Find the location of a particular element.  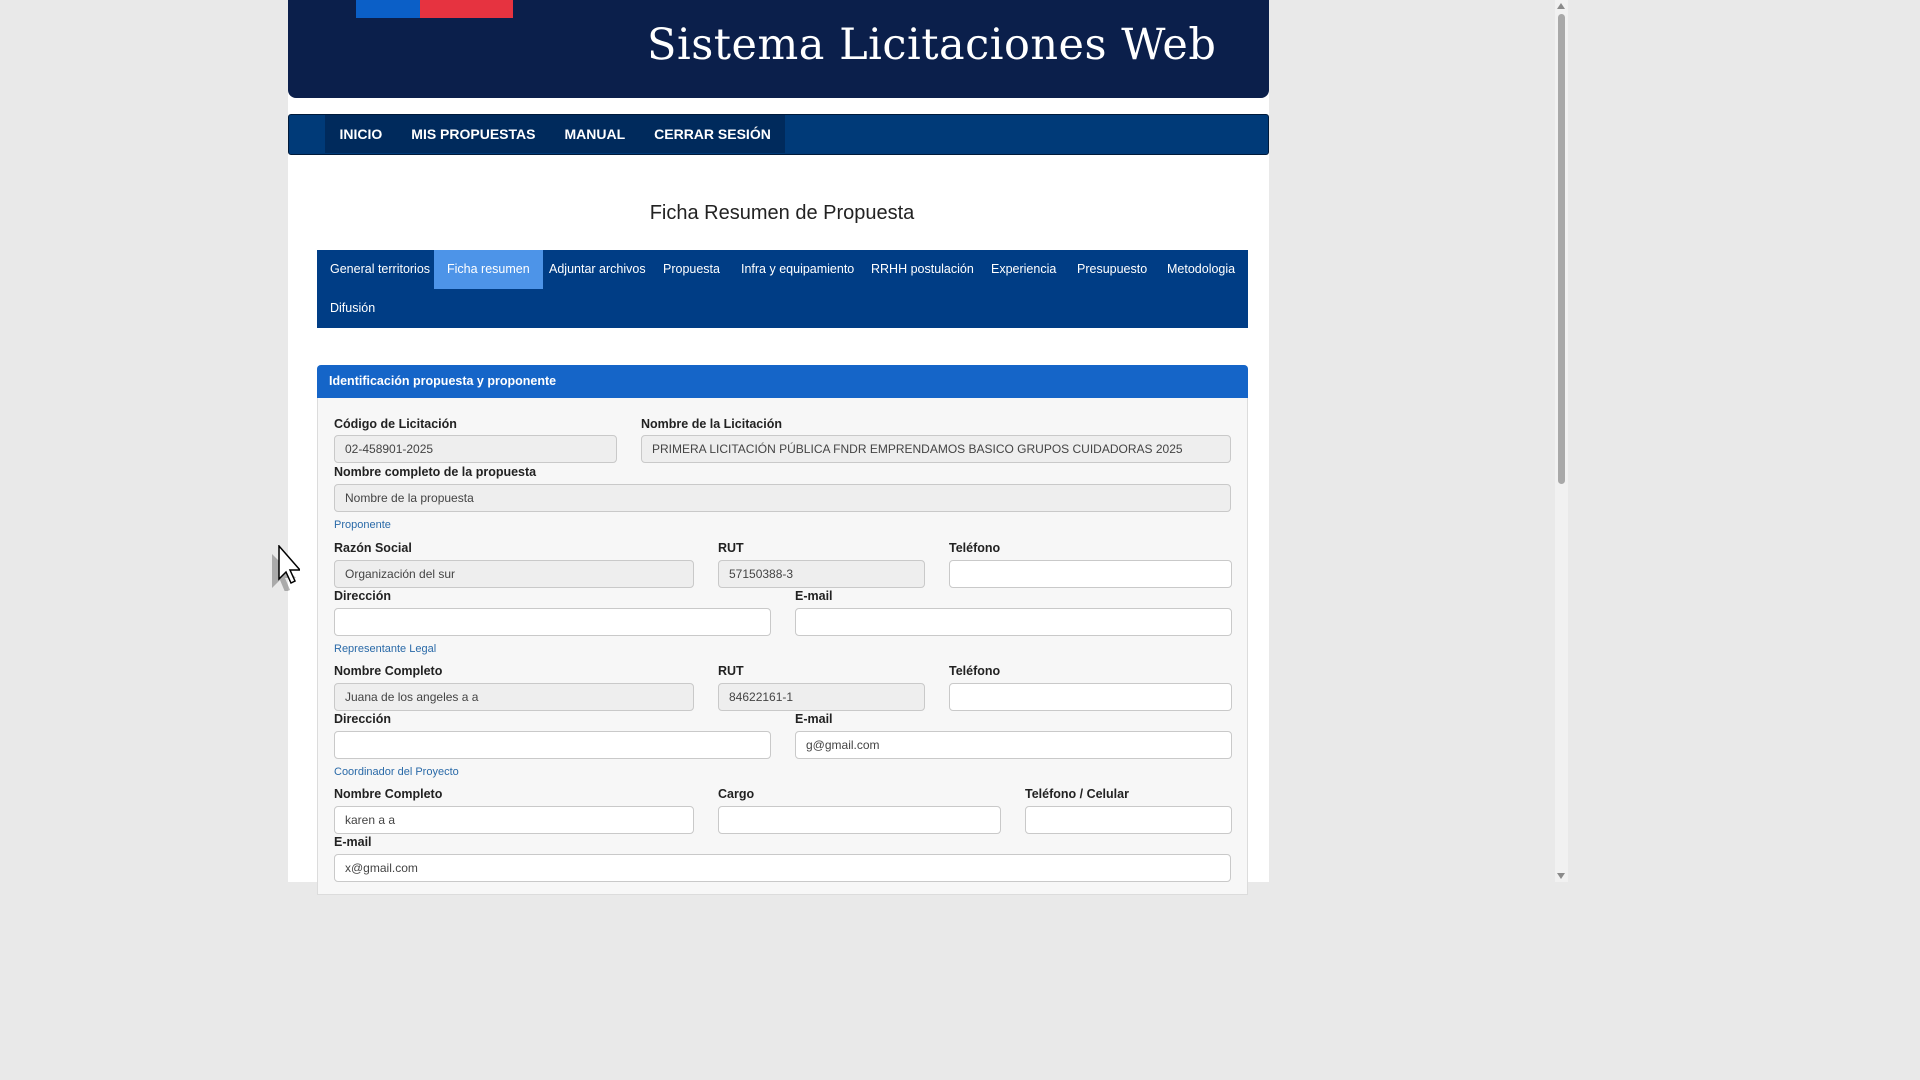

proponente-direccion-field is located at coordinates (552, 622).